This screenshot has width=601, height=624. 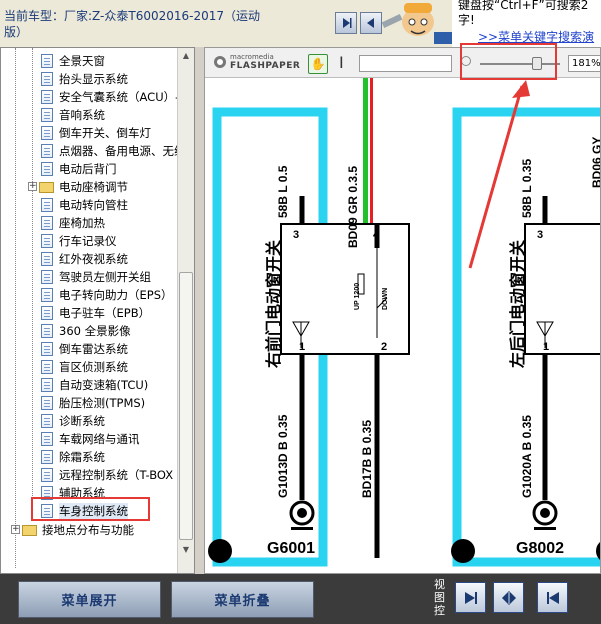 What do you see at coordinates (73, 421) in the screenshot?
I see `tree-item: 诊断系统` at bounding box center [73, 421].